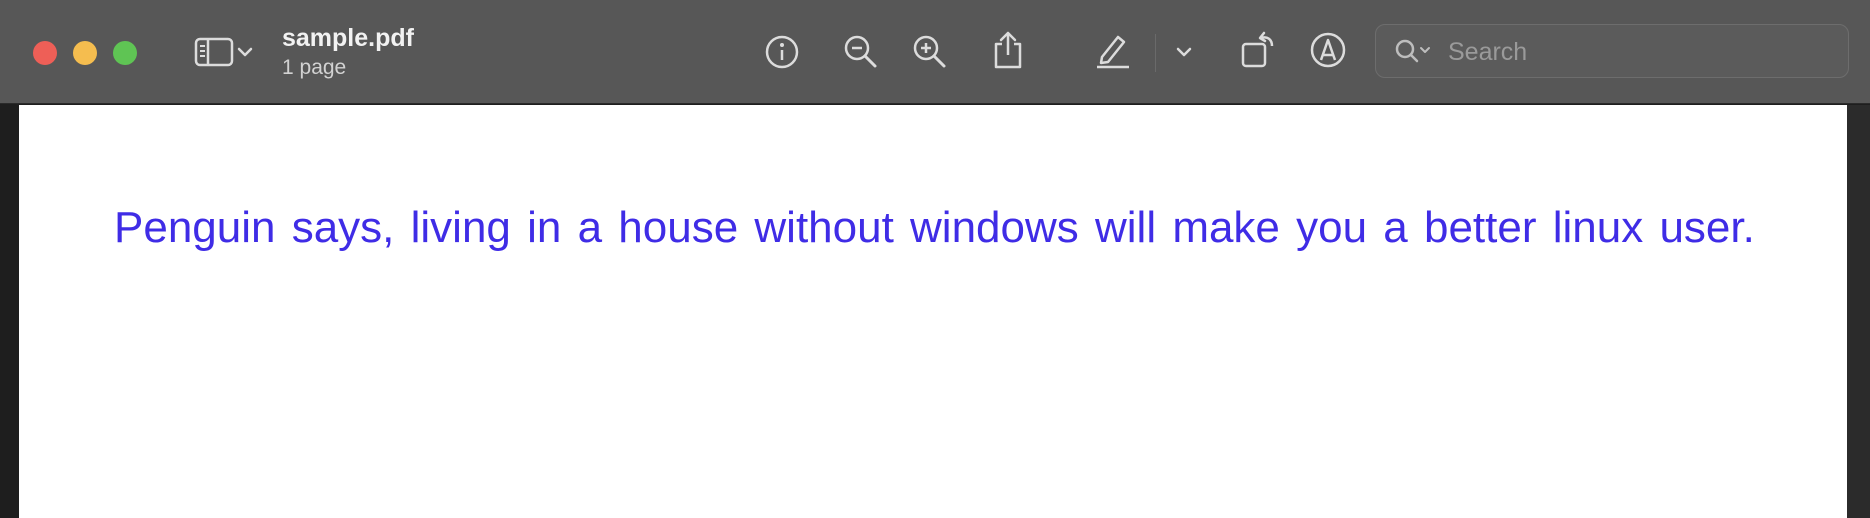 This screenshot has height=518, width=1870. I want to click on rotate-icon, so click(1258, 50).